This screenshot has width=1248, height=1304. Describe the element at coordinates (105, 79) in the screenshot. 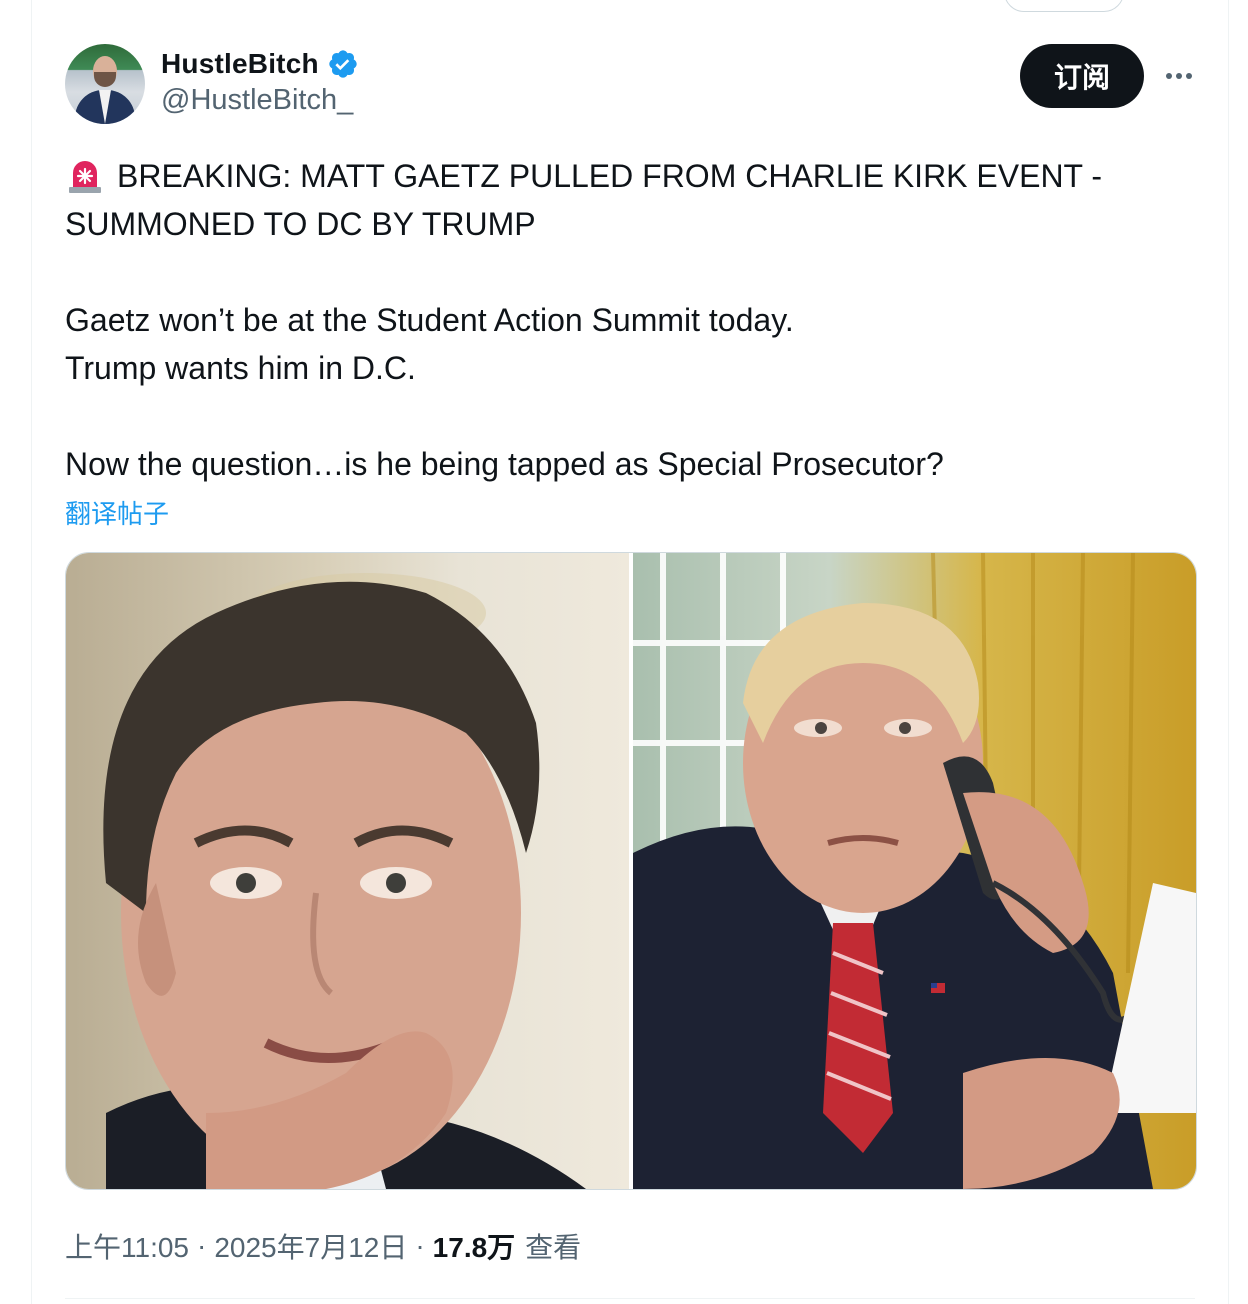

I see `avatar-beard` at that location.